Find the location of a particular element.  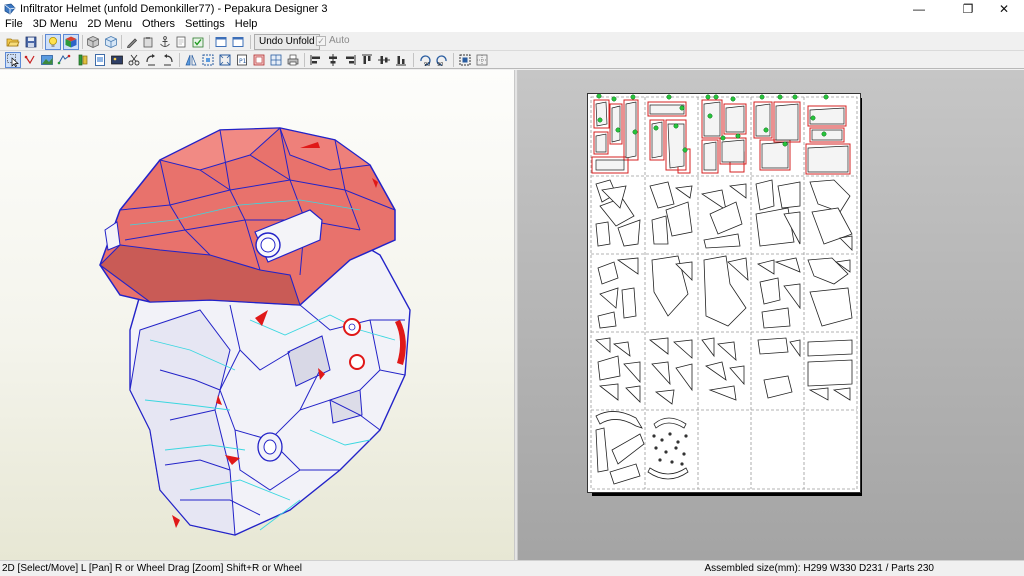

join-edge-tool is located at coordinates (64, 60).